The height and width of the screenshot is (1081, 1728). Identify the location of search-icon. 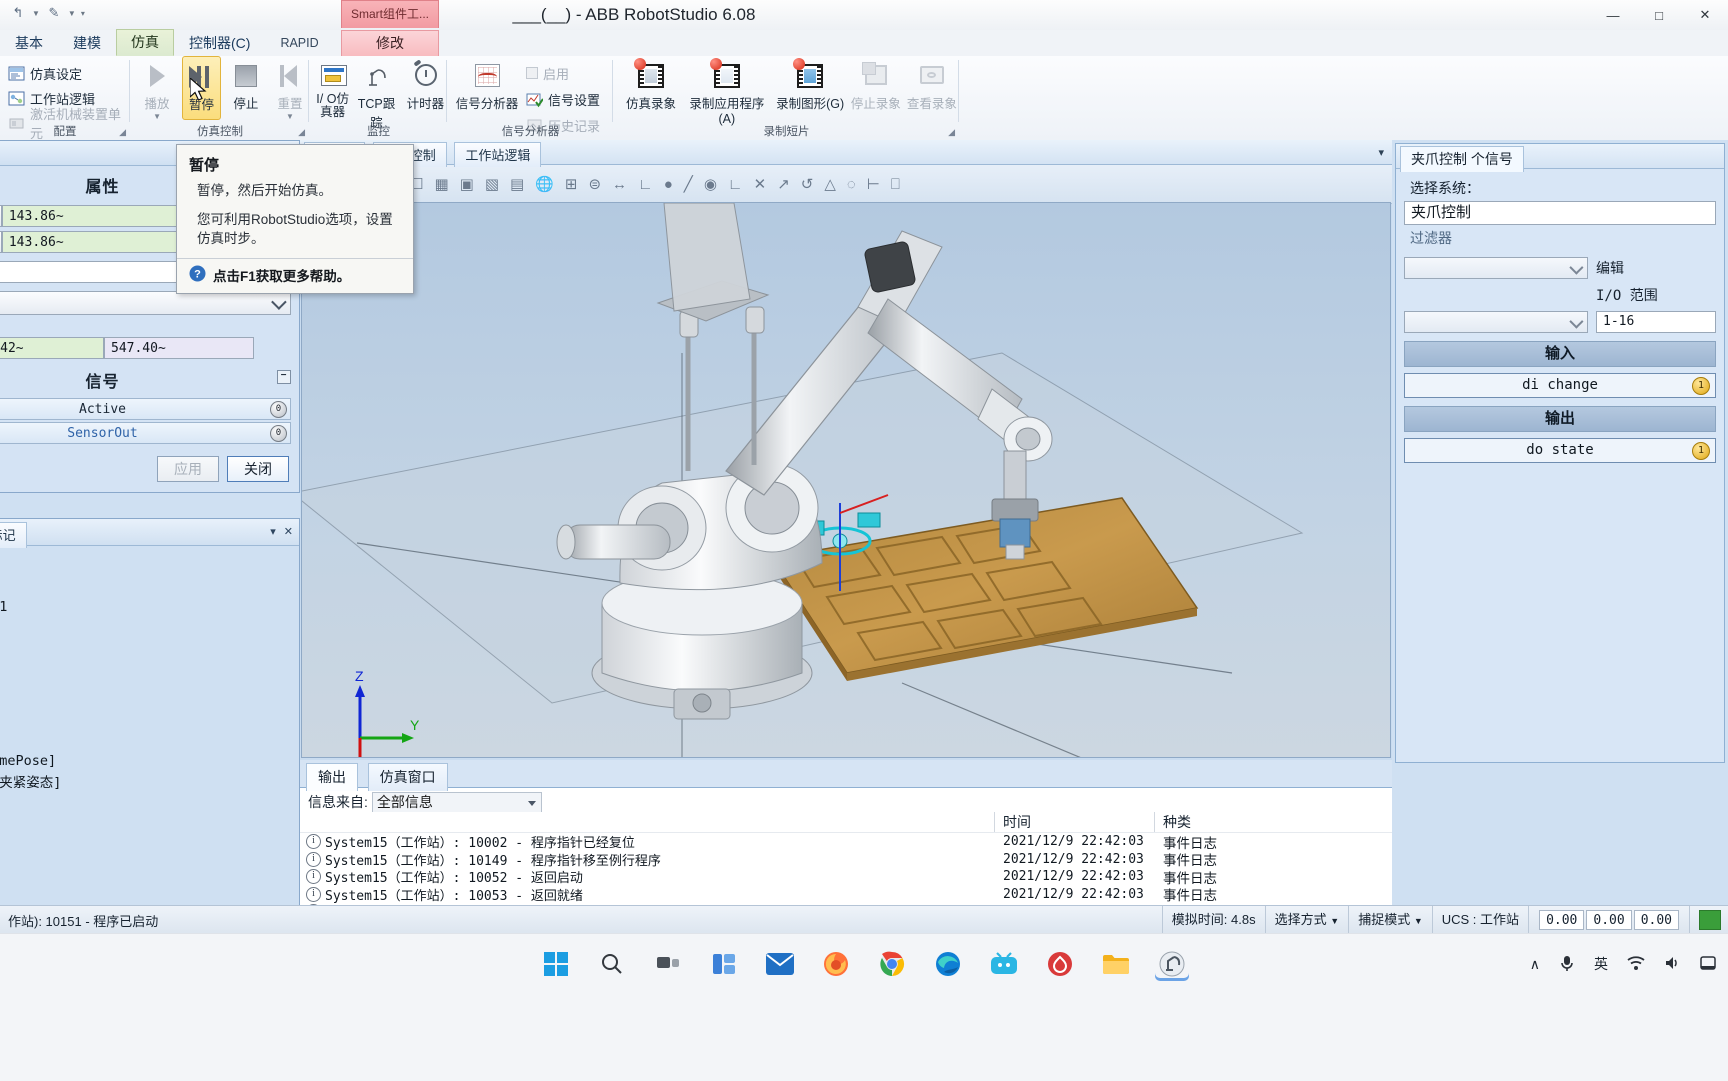
(612, 964).